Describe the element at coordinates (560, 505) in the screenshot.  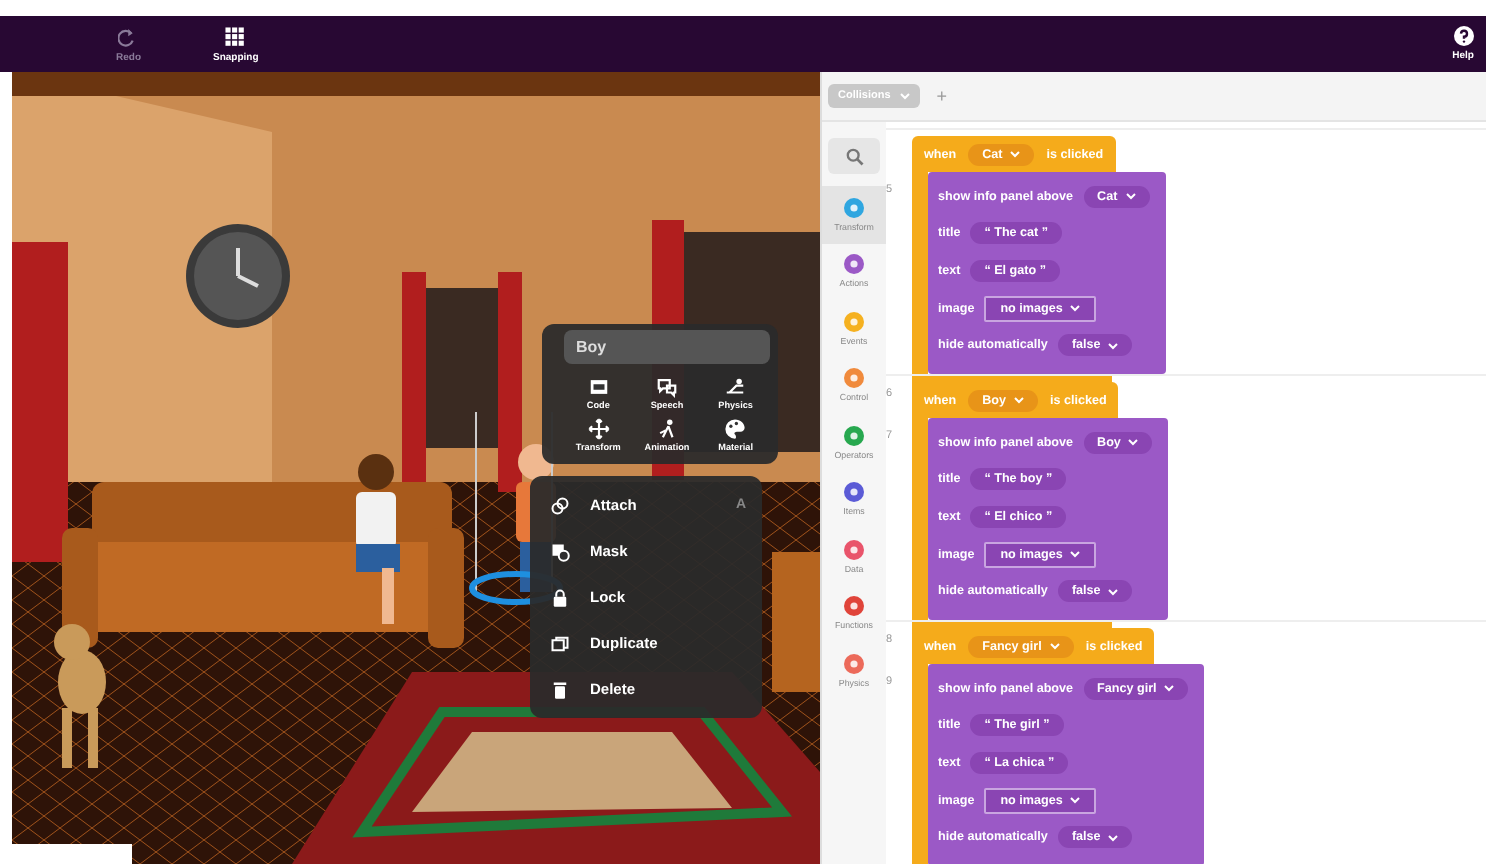
I see `link-icon` at that location.